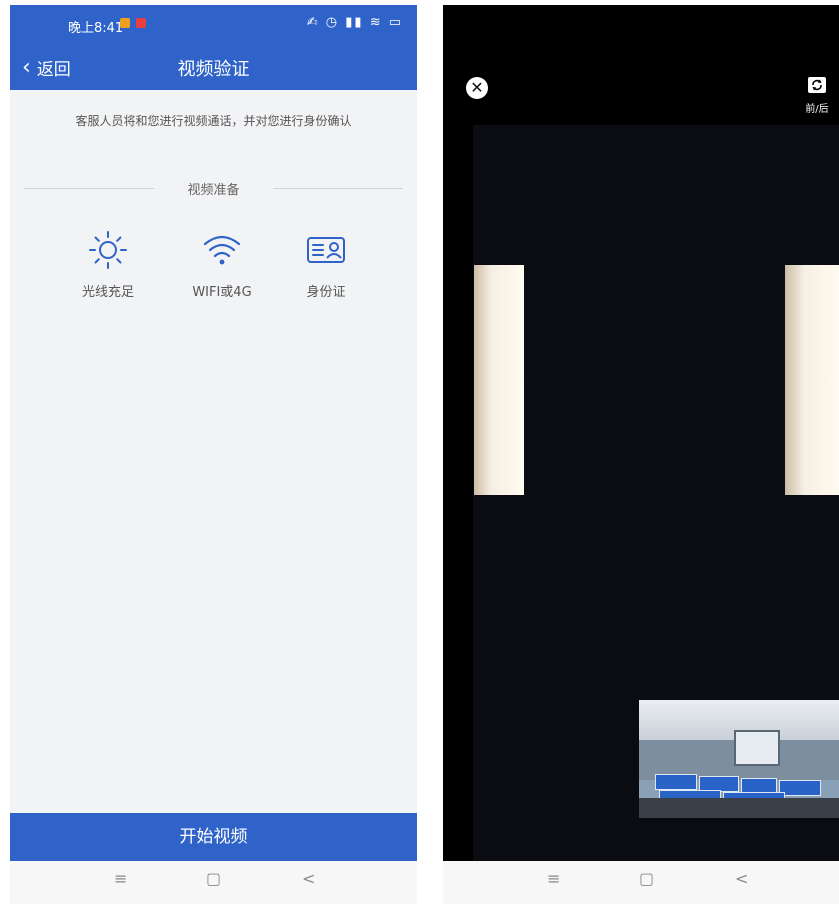 The image size is (839, 904). Describe the element at coordinates (477, 88) in the screenshot. I see `close-icon: ✕` at that location.